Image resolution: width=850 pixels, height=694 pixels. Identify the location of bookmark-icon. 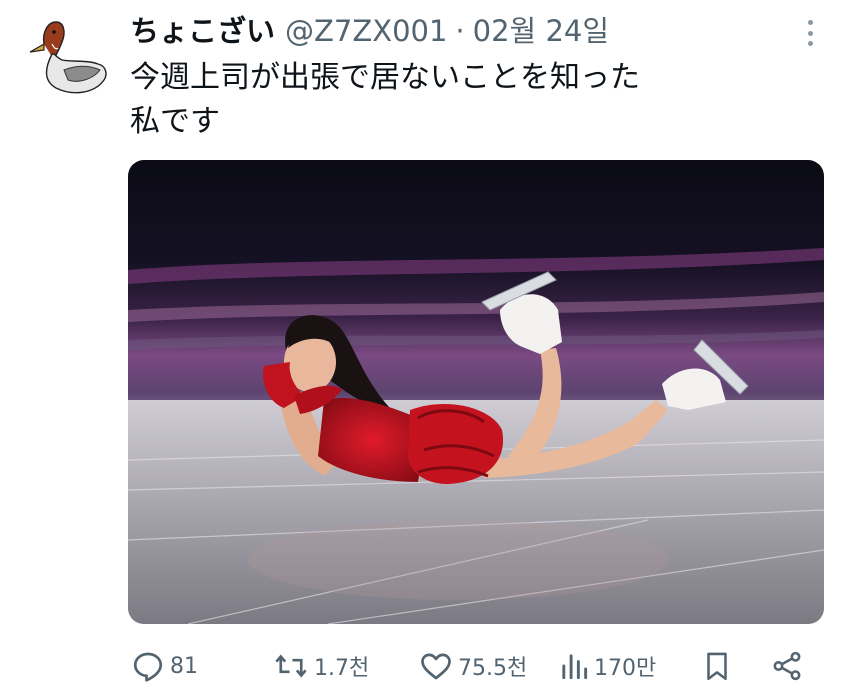
(717, 666).